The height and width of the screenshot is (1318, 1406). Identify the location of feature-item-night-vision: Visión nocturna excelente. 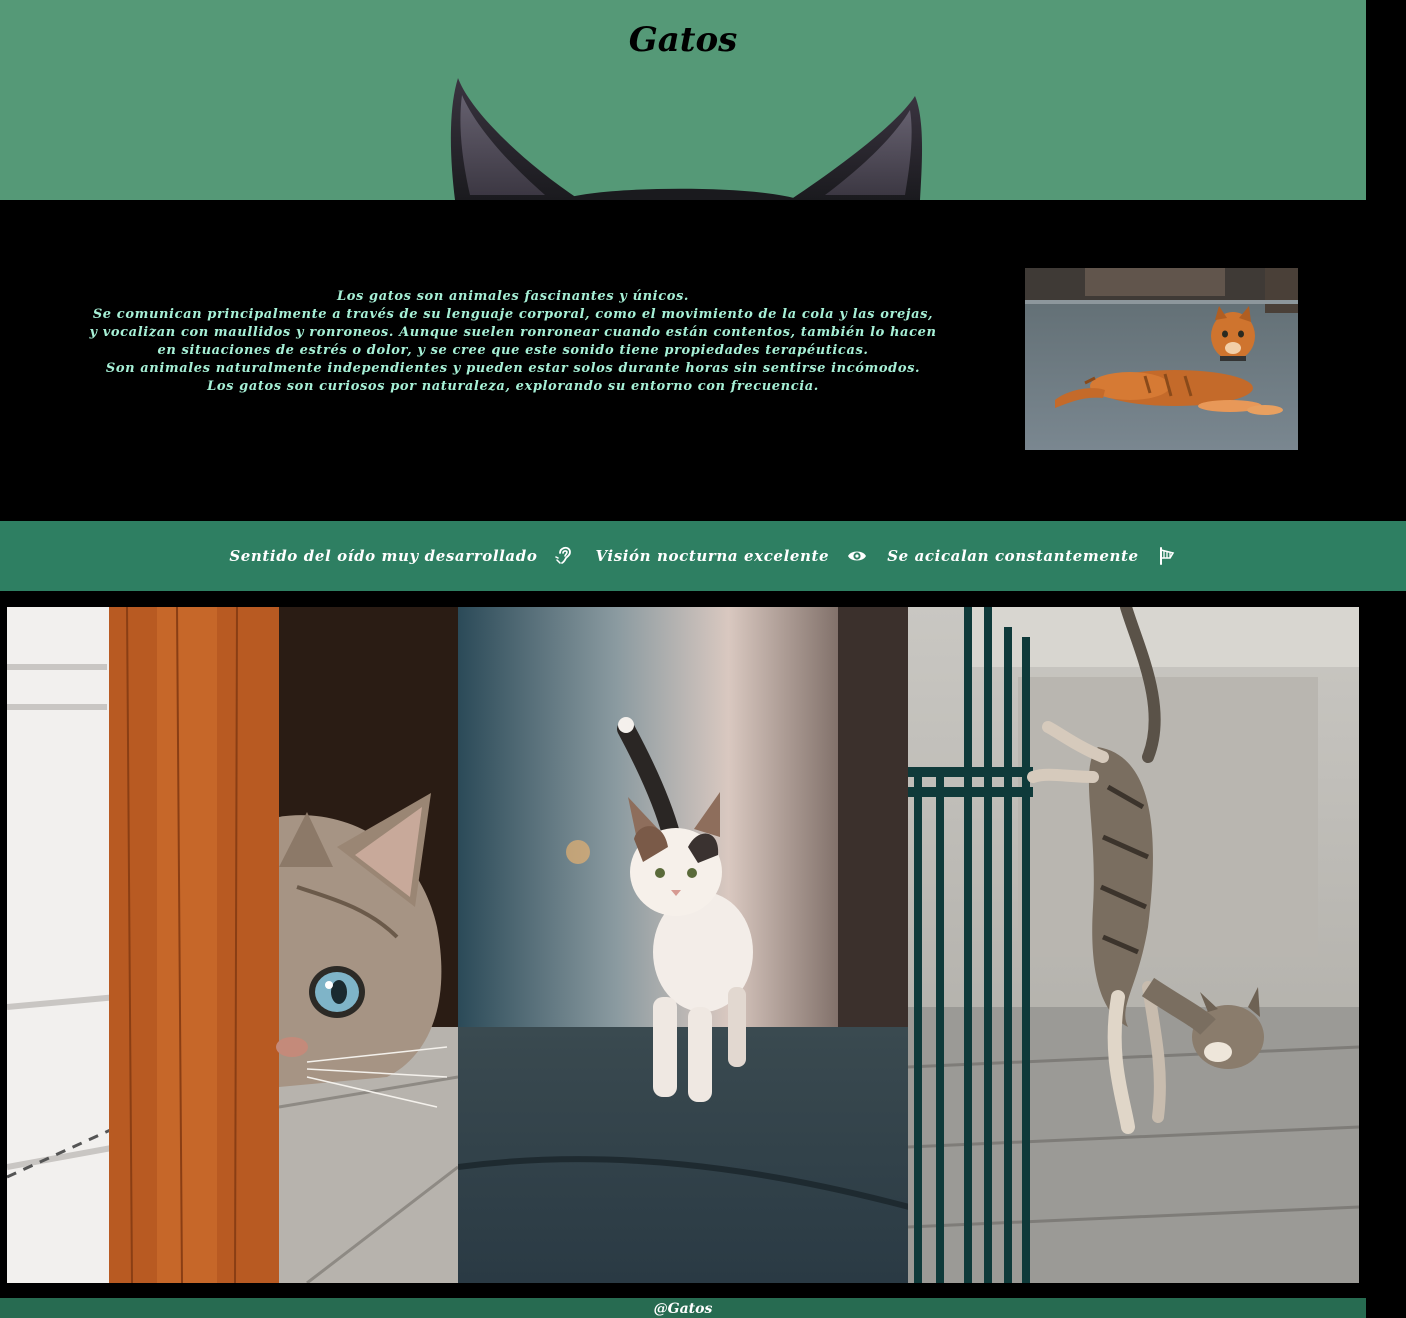
(731, 556).